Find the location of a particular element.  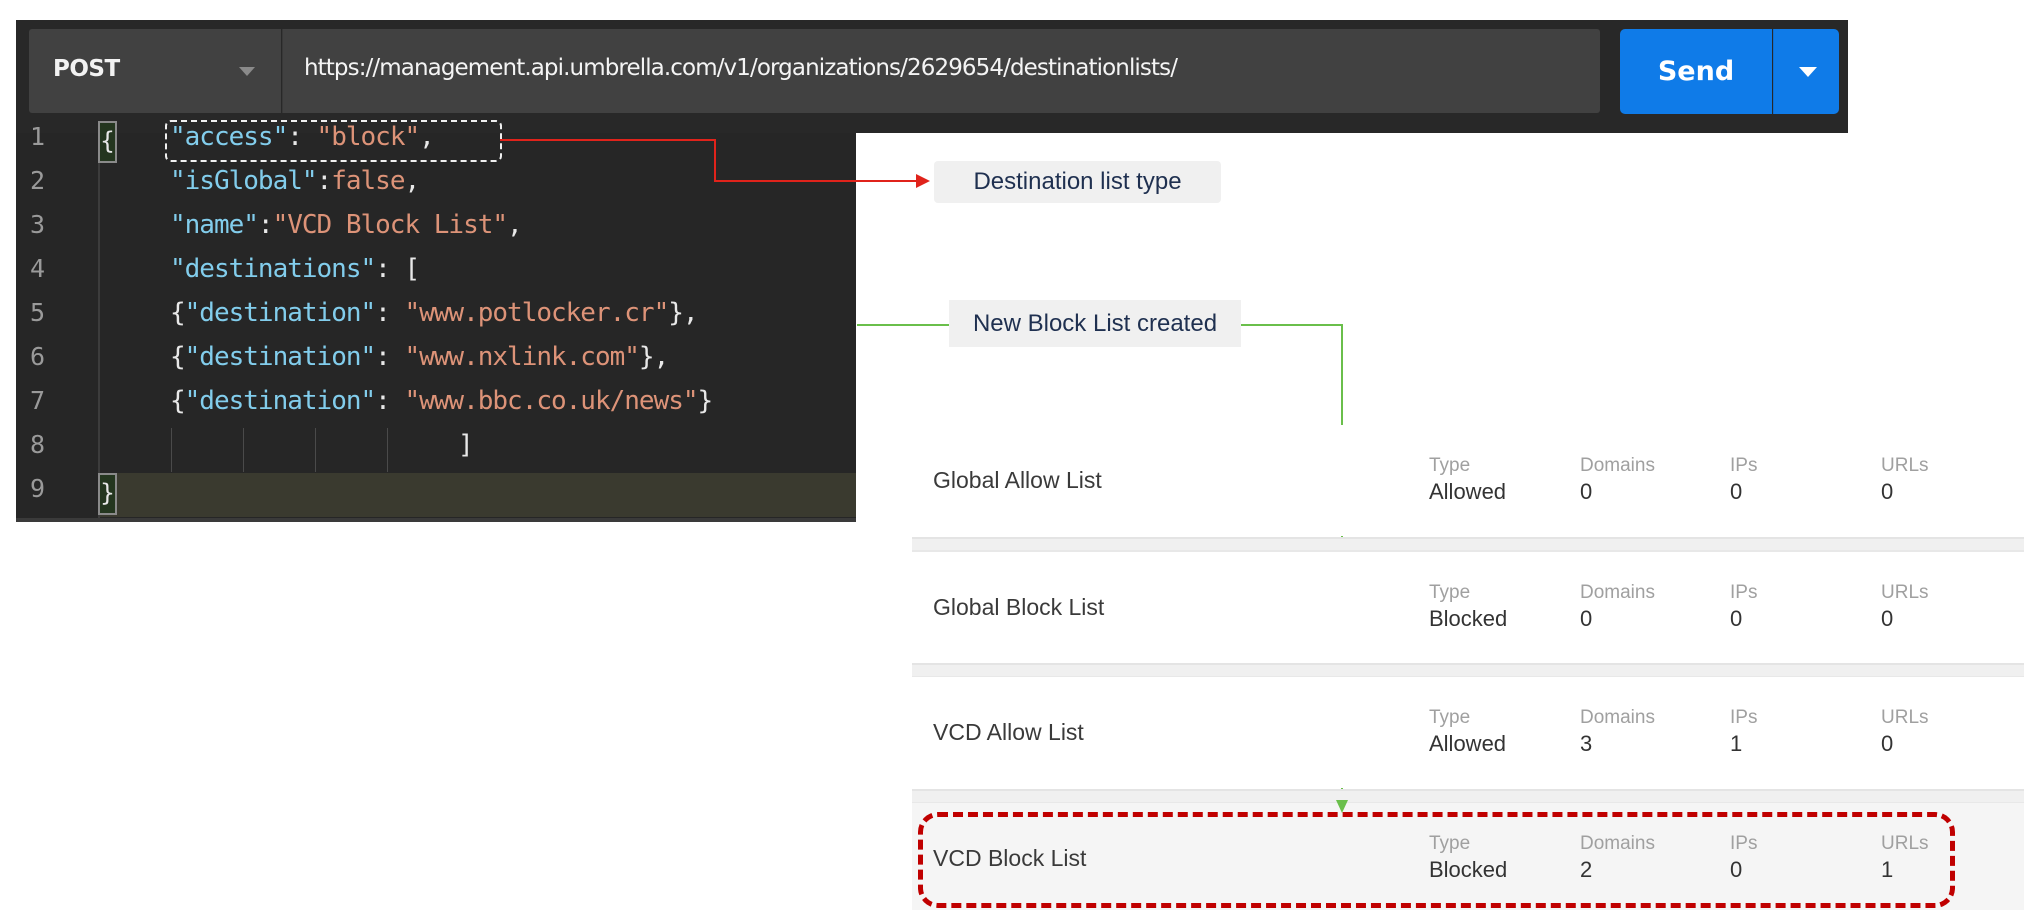

col-domains: Domains 3 is located at coordinates (1617, 733).